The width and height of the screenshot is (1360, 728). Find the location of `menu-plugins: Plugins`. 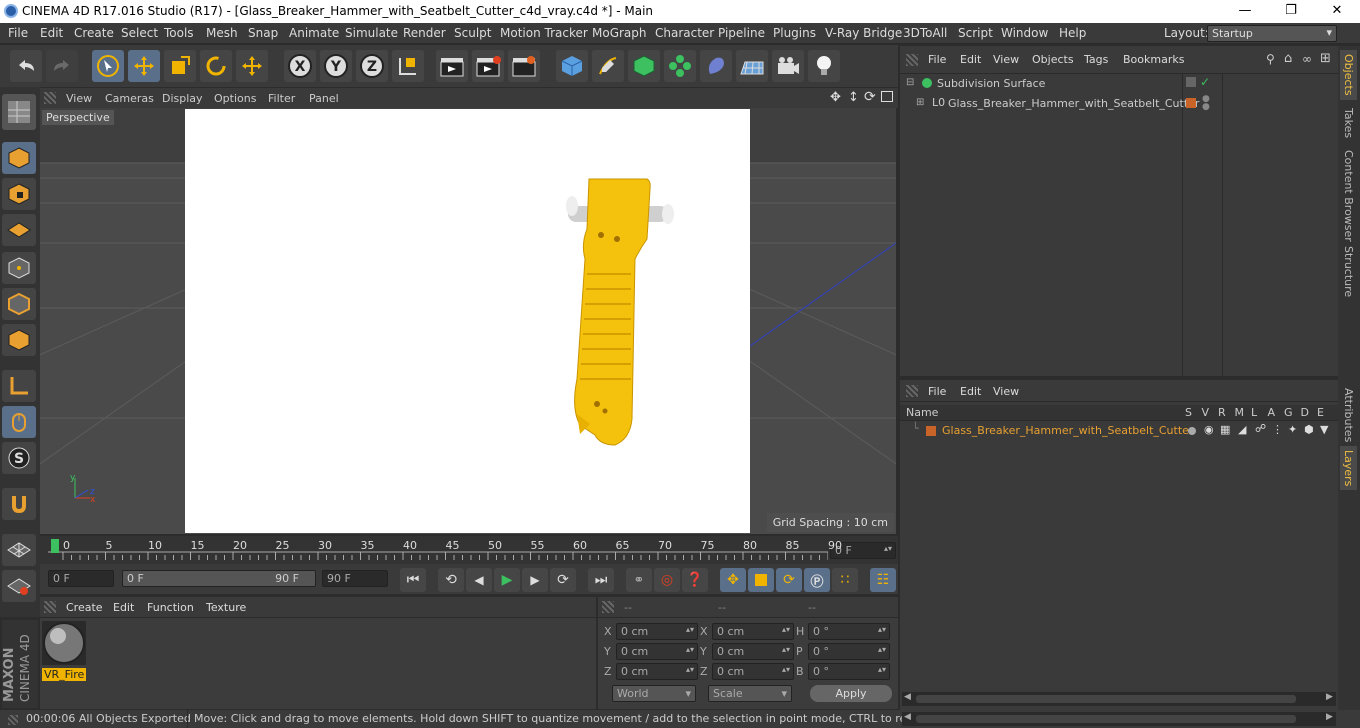

menu-plugins: Plugins is located at coordinates (794, 33).